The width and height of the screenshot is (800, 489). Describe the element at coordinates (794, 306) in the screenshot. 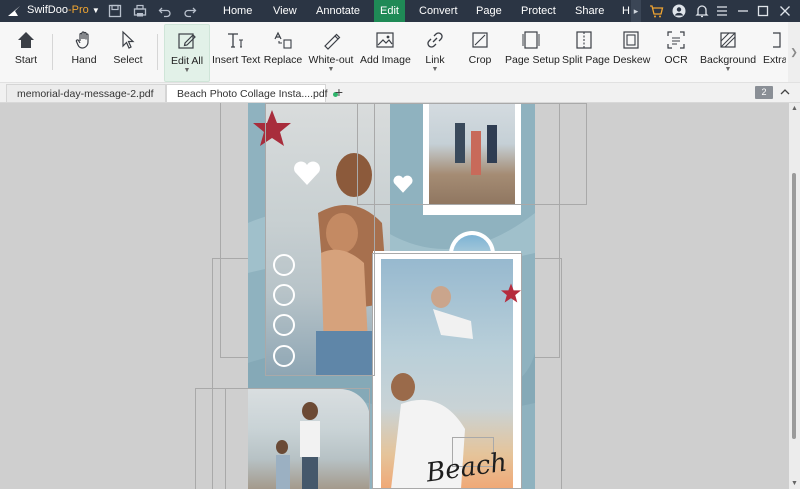

I see `scrollbar-thumb` at that location.